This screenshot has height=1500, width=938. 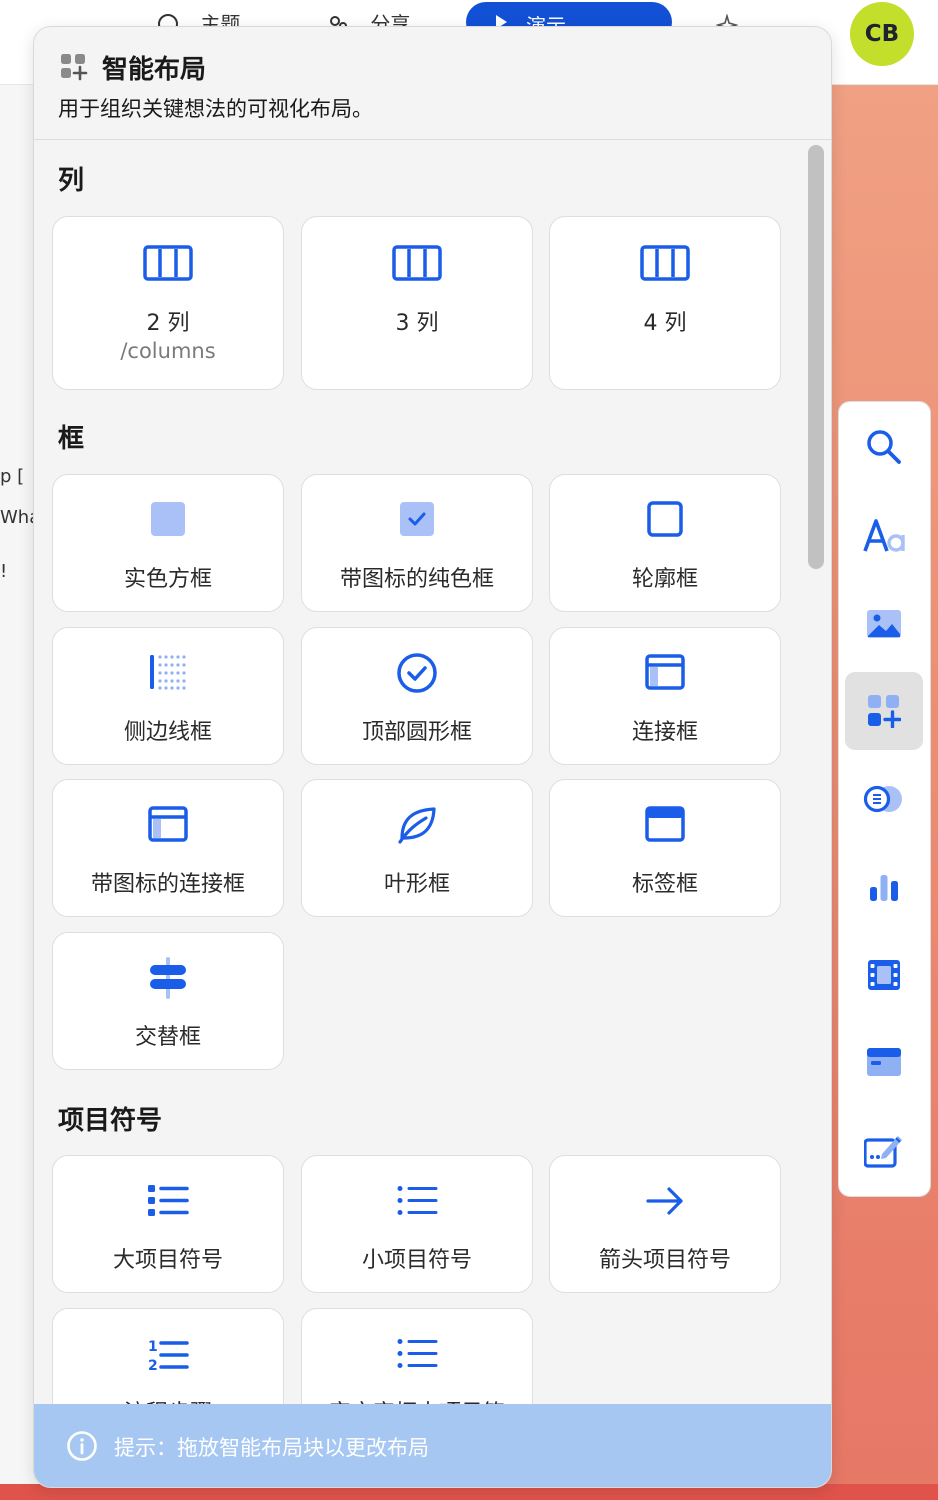 I want to click on layout-card-3-columns: 3 列, so click(x=417, y=303).